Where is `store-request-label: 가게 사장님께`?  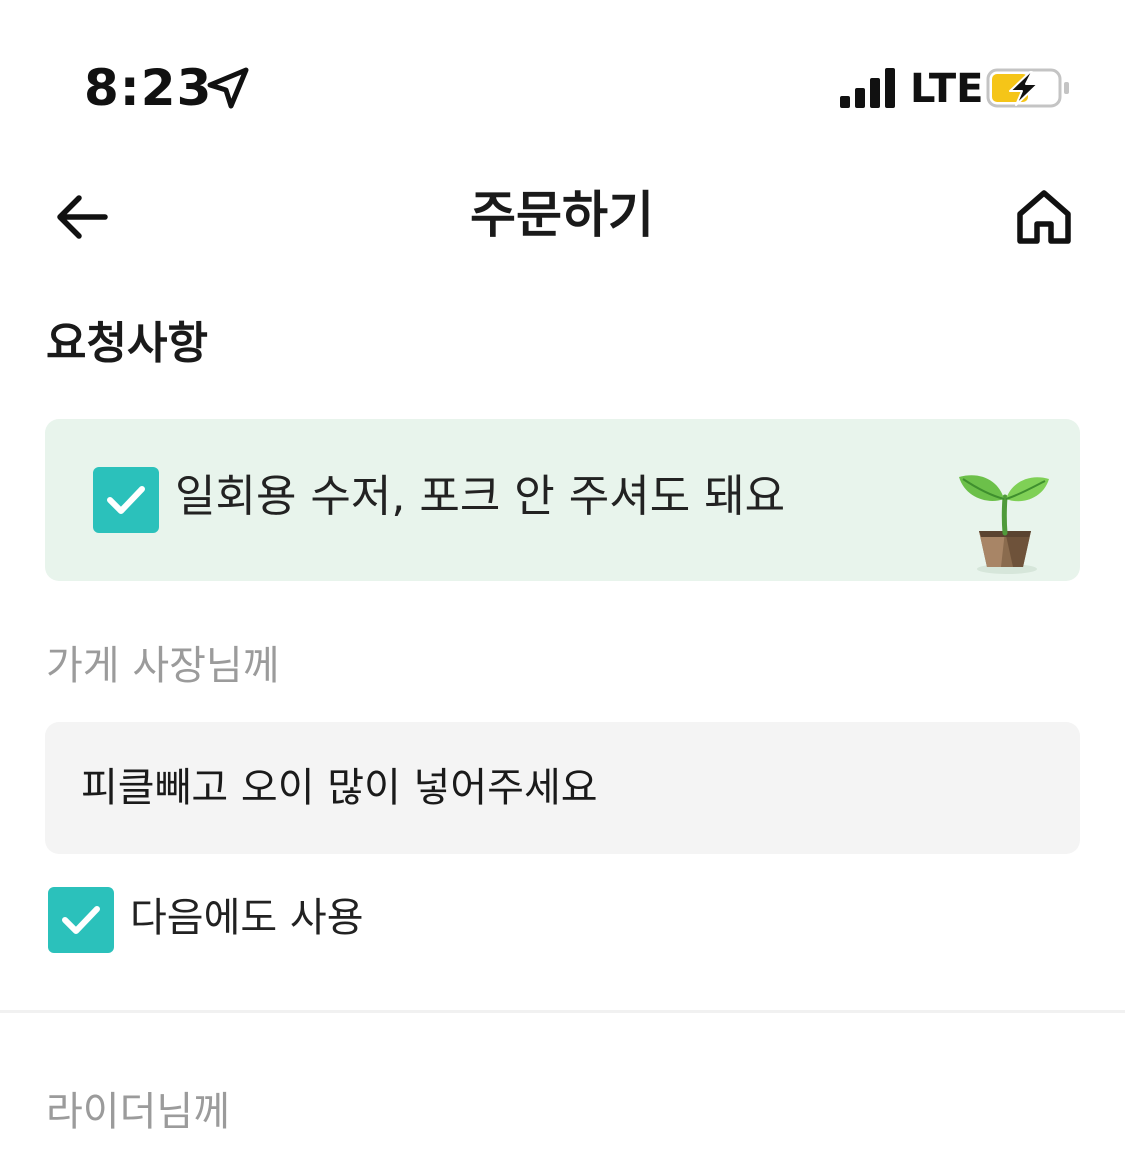
store-request-label: 가게 사장님께 is located at coordinates (163, 666).